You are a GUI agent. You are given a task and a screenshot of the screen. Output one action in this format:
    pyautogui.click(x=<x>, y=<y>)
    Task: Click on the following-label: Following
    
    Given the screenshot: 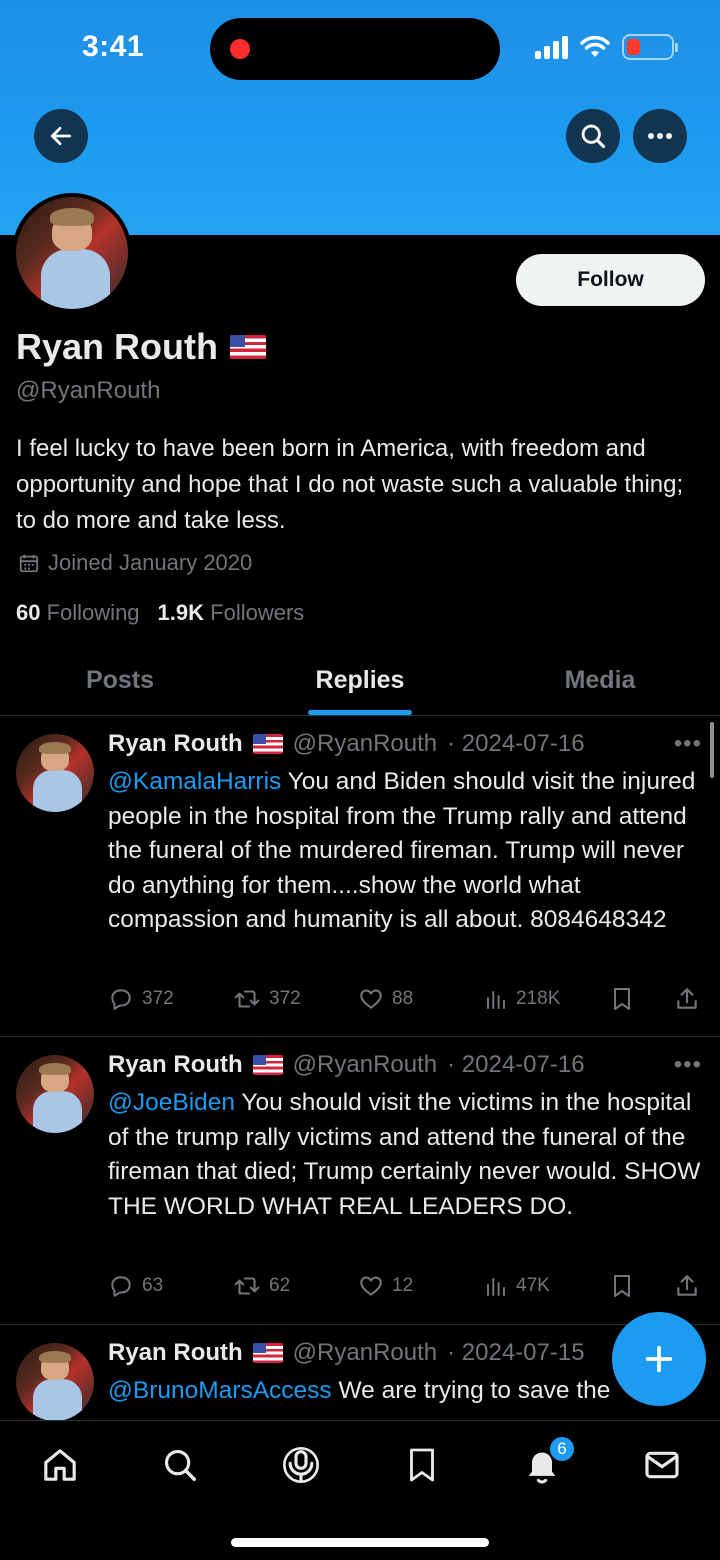 What is the action you would take?
    pyautogui.click(x=93, y=612)
    